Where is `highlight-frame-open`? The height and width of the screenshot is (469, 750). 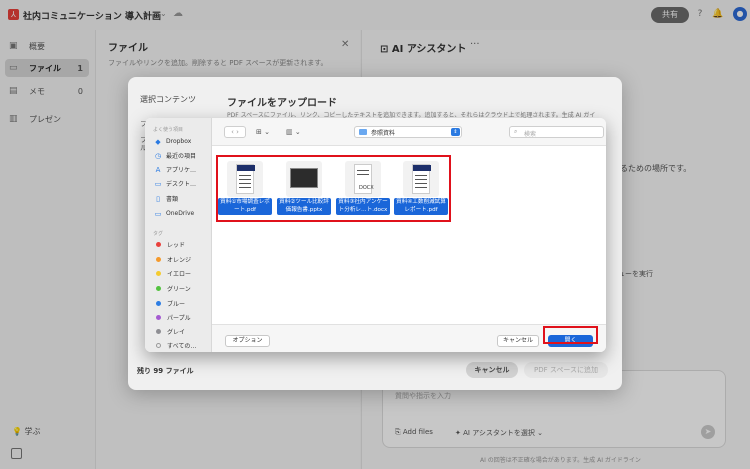
highlight-frame-open is located at coordinates (570, 335).